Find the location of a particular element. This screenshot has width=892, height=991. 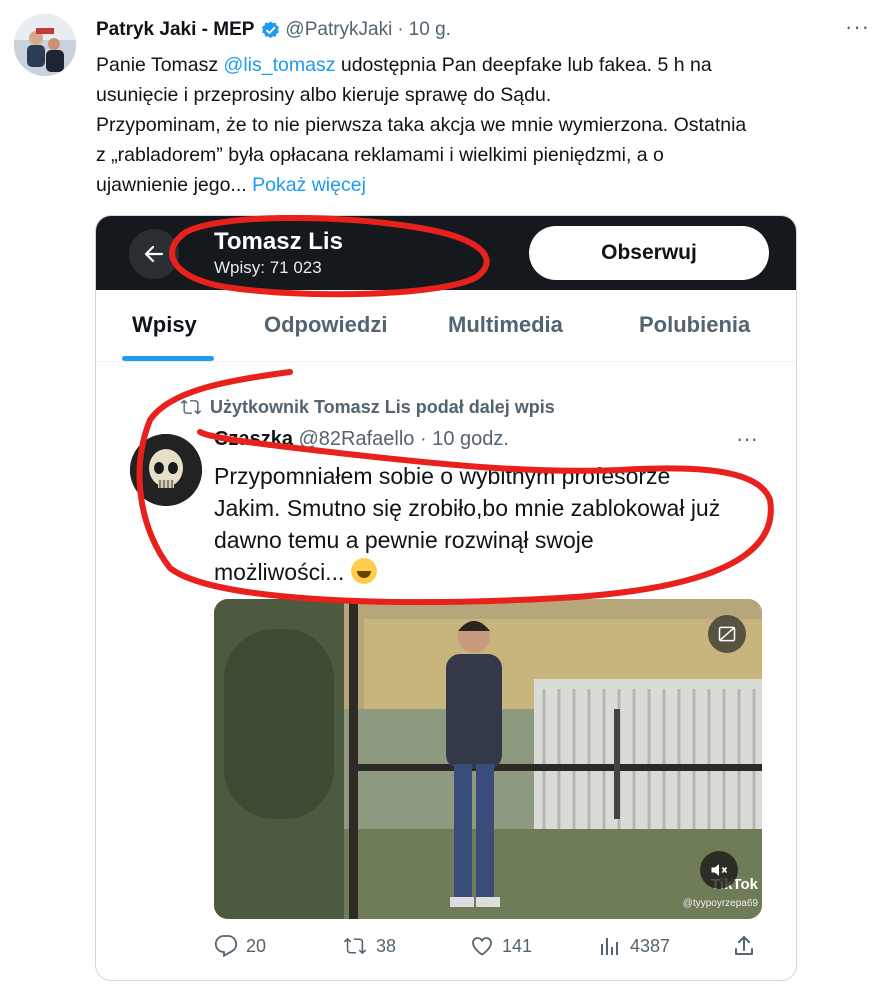

inner-post-header: Czaszka @82Rafaello · 10 godz. is located at coordinates (361, 439).